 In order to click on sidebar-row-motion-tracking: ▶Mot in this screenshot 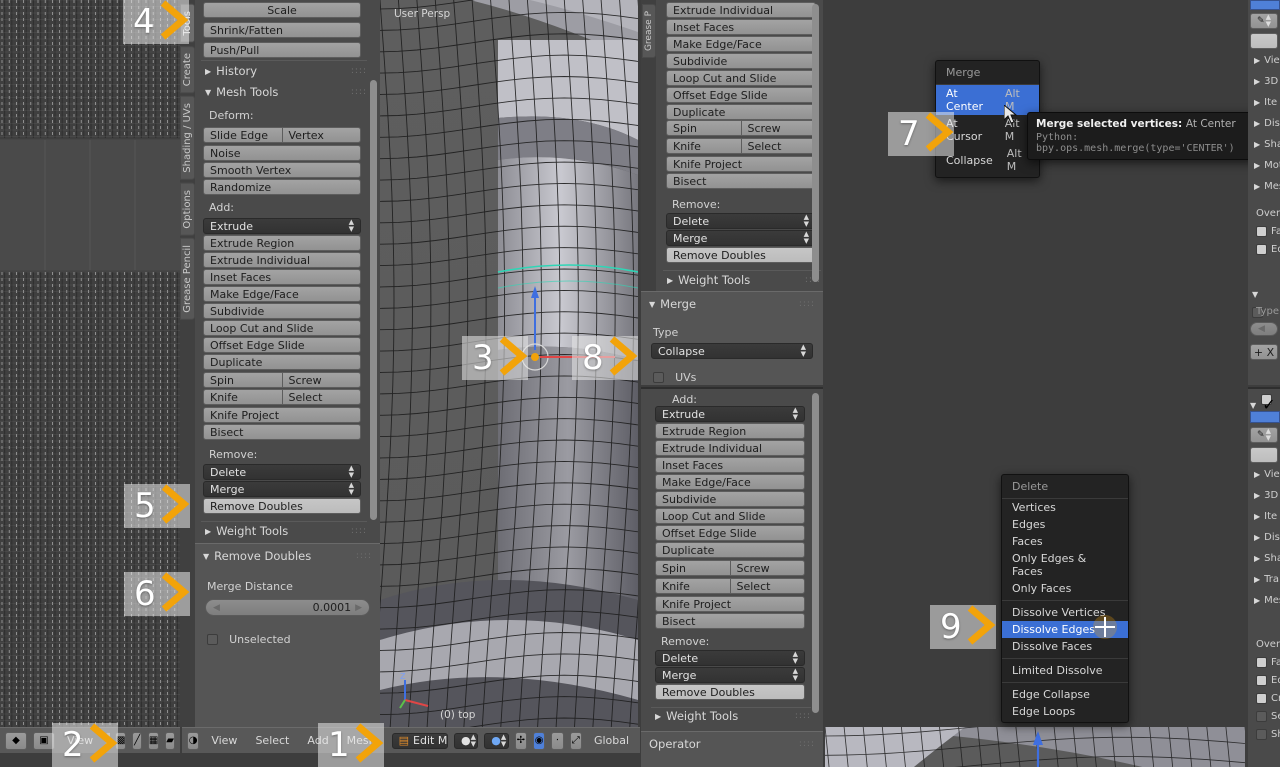, I will do `click(1265, 165)`.